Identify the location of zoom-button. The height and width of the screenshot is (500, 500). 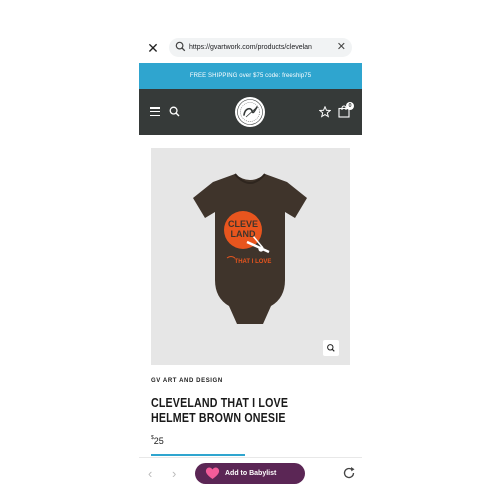
(331, 348).